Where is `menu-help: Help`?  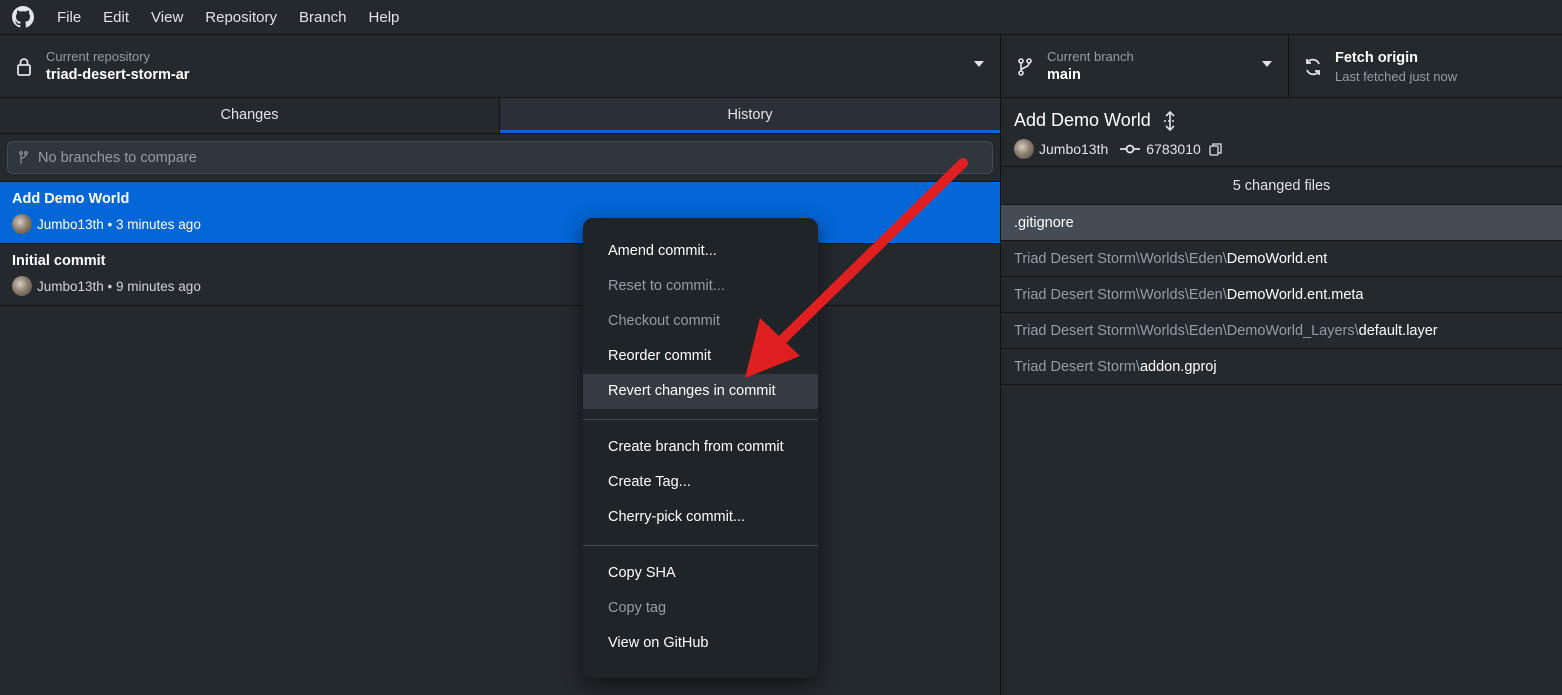 menu-help: Help is located at coordinates (384, 17).